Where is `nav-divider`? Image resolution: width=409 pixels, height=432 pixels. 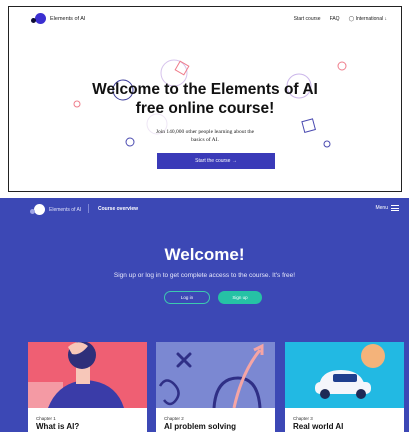 nav-divider is located at coordinates (88, 208).